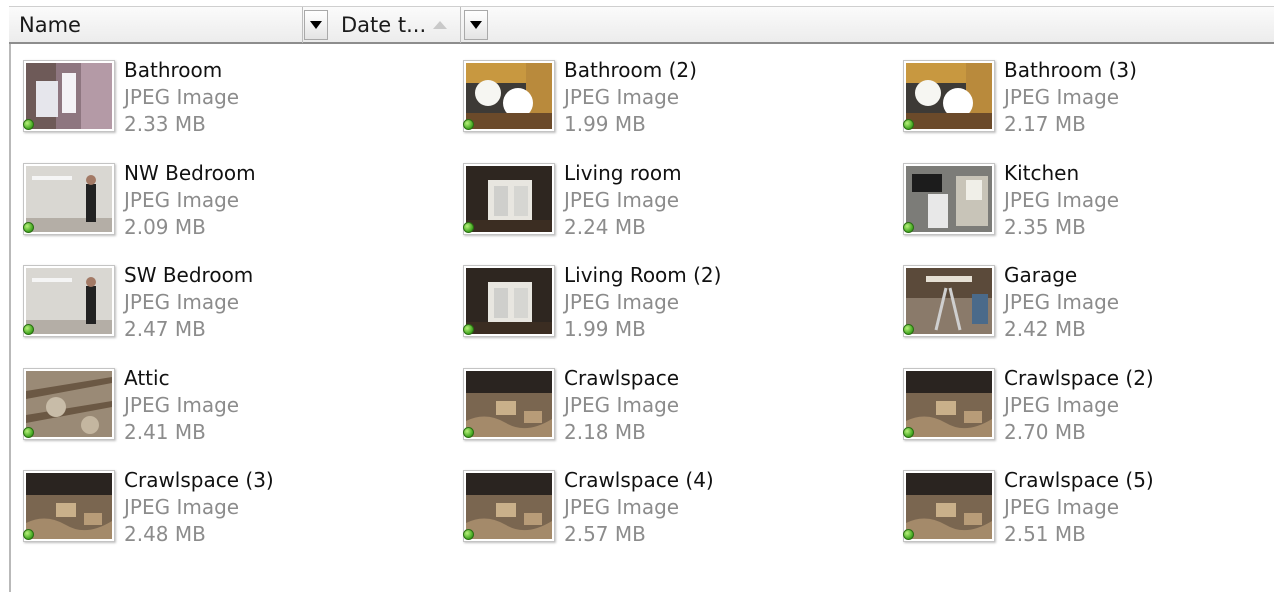  What do you see at coordinates (189, 275) in the screenshot?
I see `file-name: SW Bedroom` at bounding box center [189, 275].